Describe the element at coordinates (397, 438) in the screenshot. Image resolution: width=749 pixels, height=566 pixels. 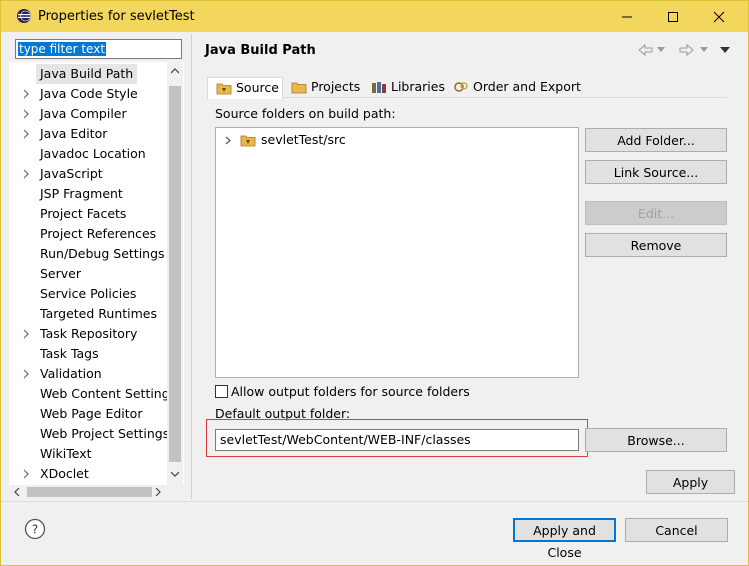
I see `highlight-annotation` at that location.